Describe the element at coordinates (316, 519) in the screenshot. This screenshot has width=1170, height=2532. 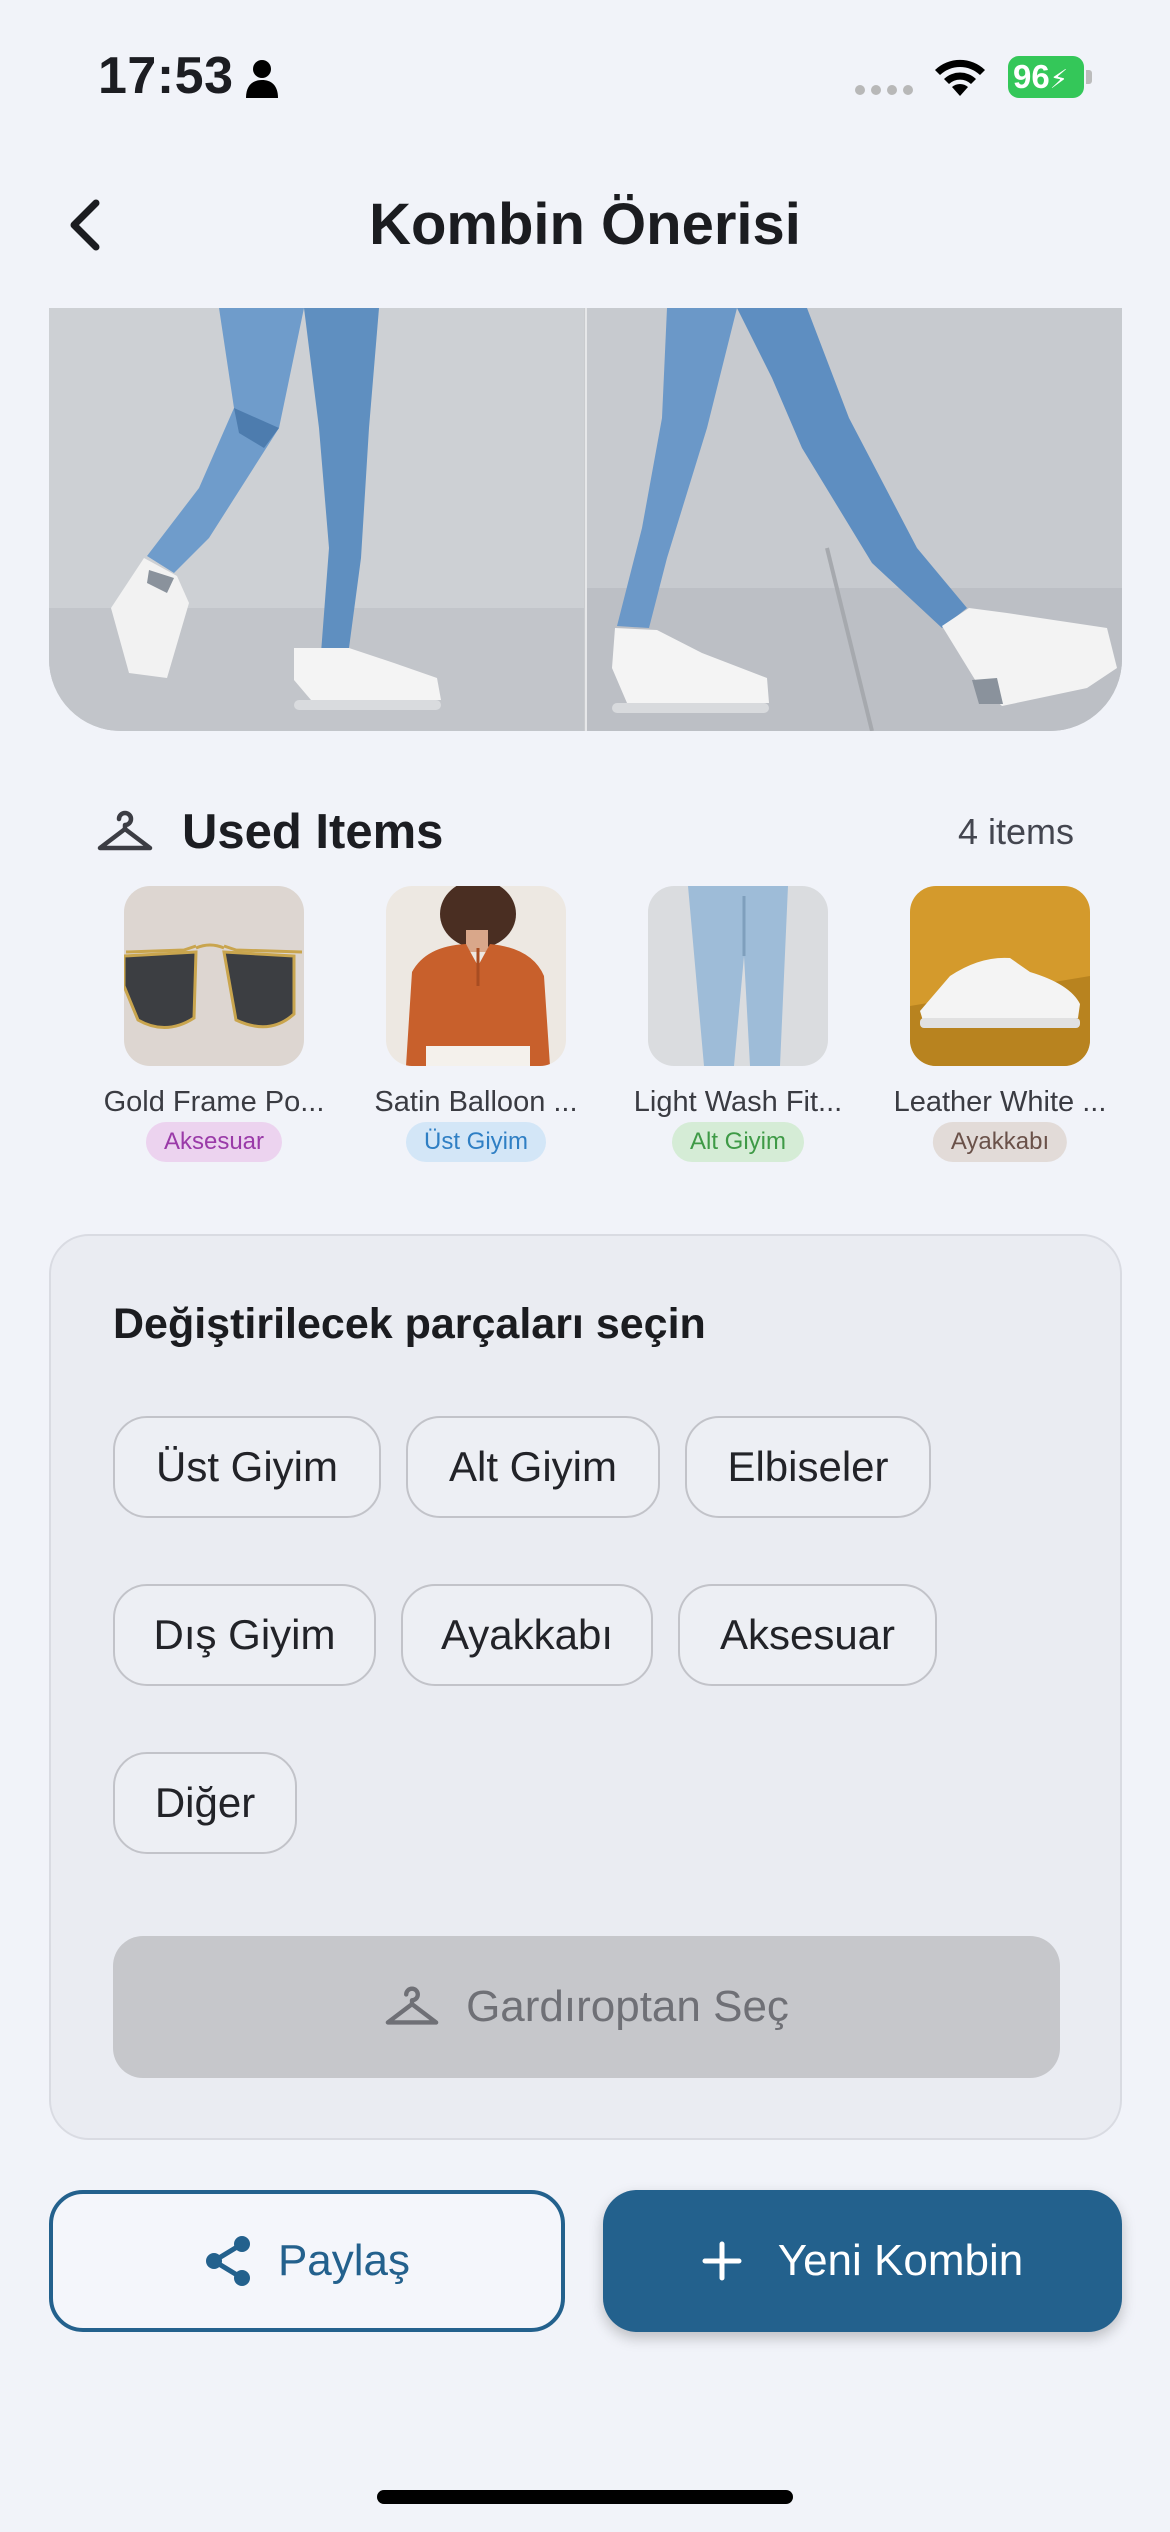
I see `outfit-image-left` at that location.